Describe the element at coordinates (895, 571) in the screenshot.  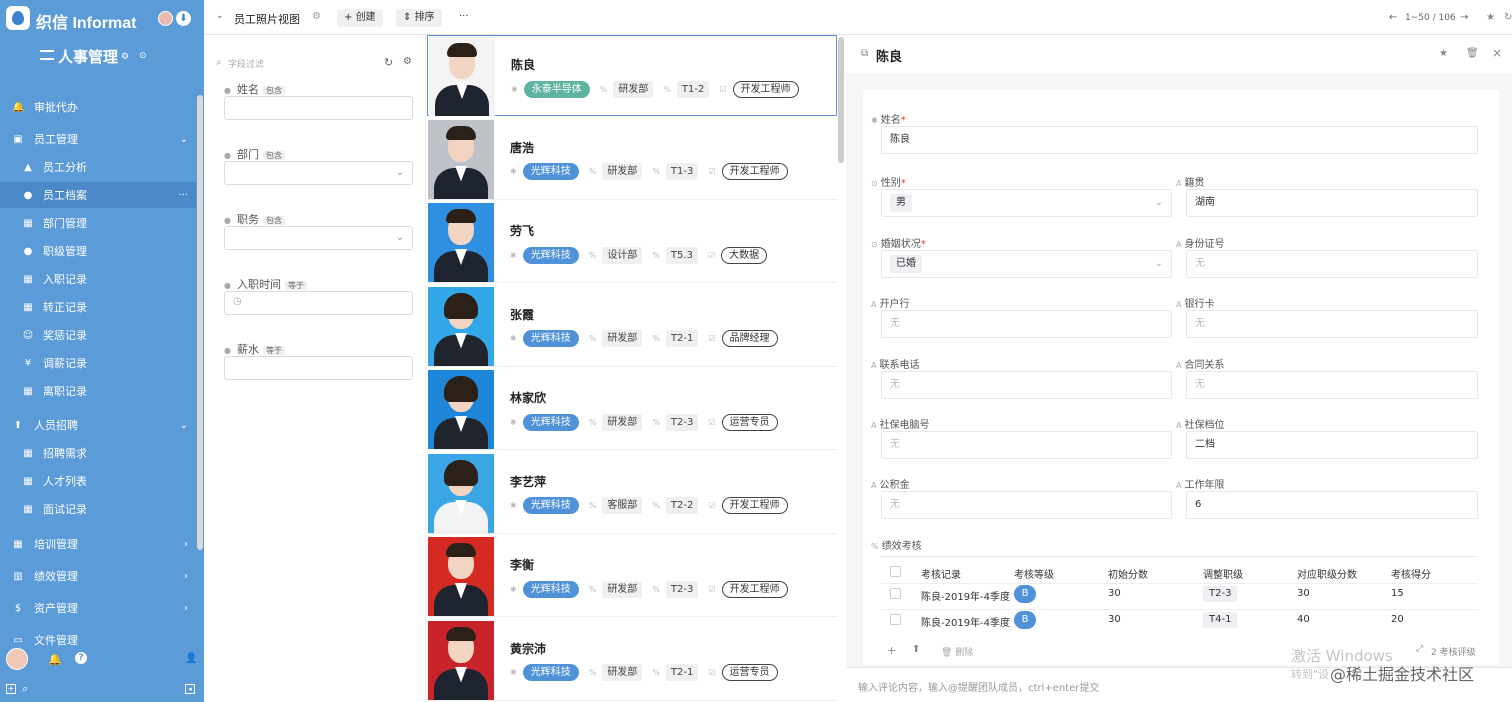
I see `select-all-checkbox` at that location.